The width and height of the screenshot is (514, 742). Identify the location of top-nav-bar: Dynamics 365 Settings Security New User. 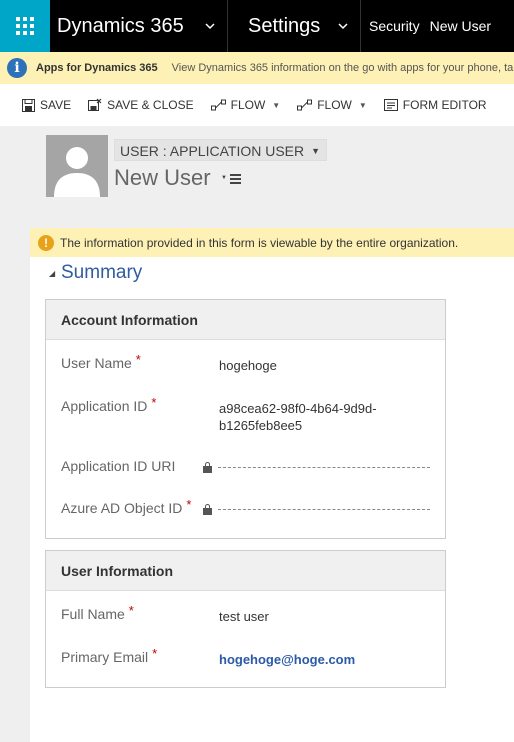
(257, 26).